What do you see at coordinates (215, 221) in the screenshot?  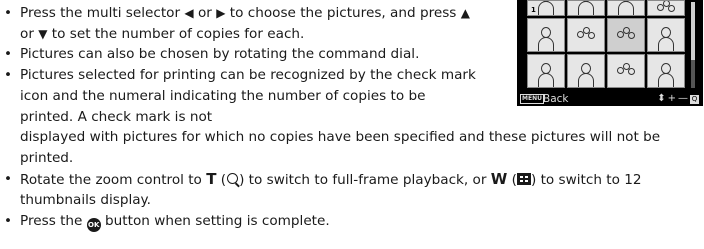 I see `instruction-text: button when setting is complete.` at bounding box center [215, 221].